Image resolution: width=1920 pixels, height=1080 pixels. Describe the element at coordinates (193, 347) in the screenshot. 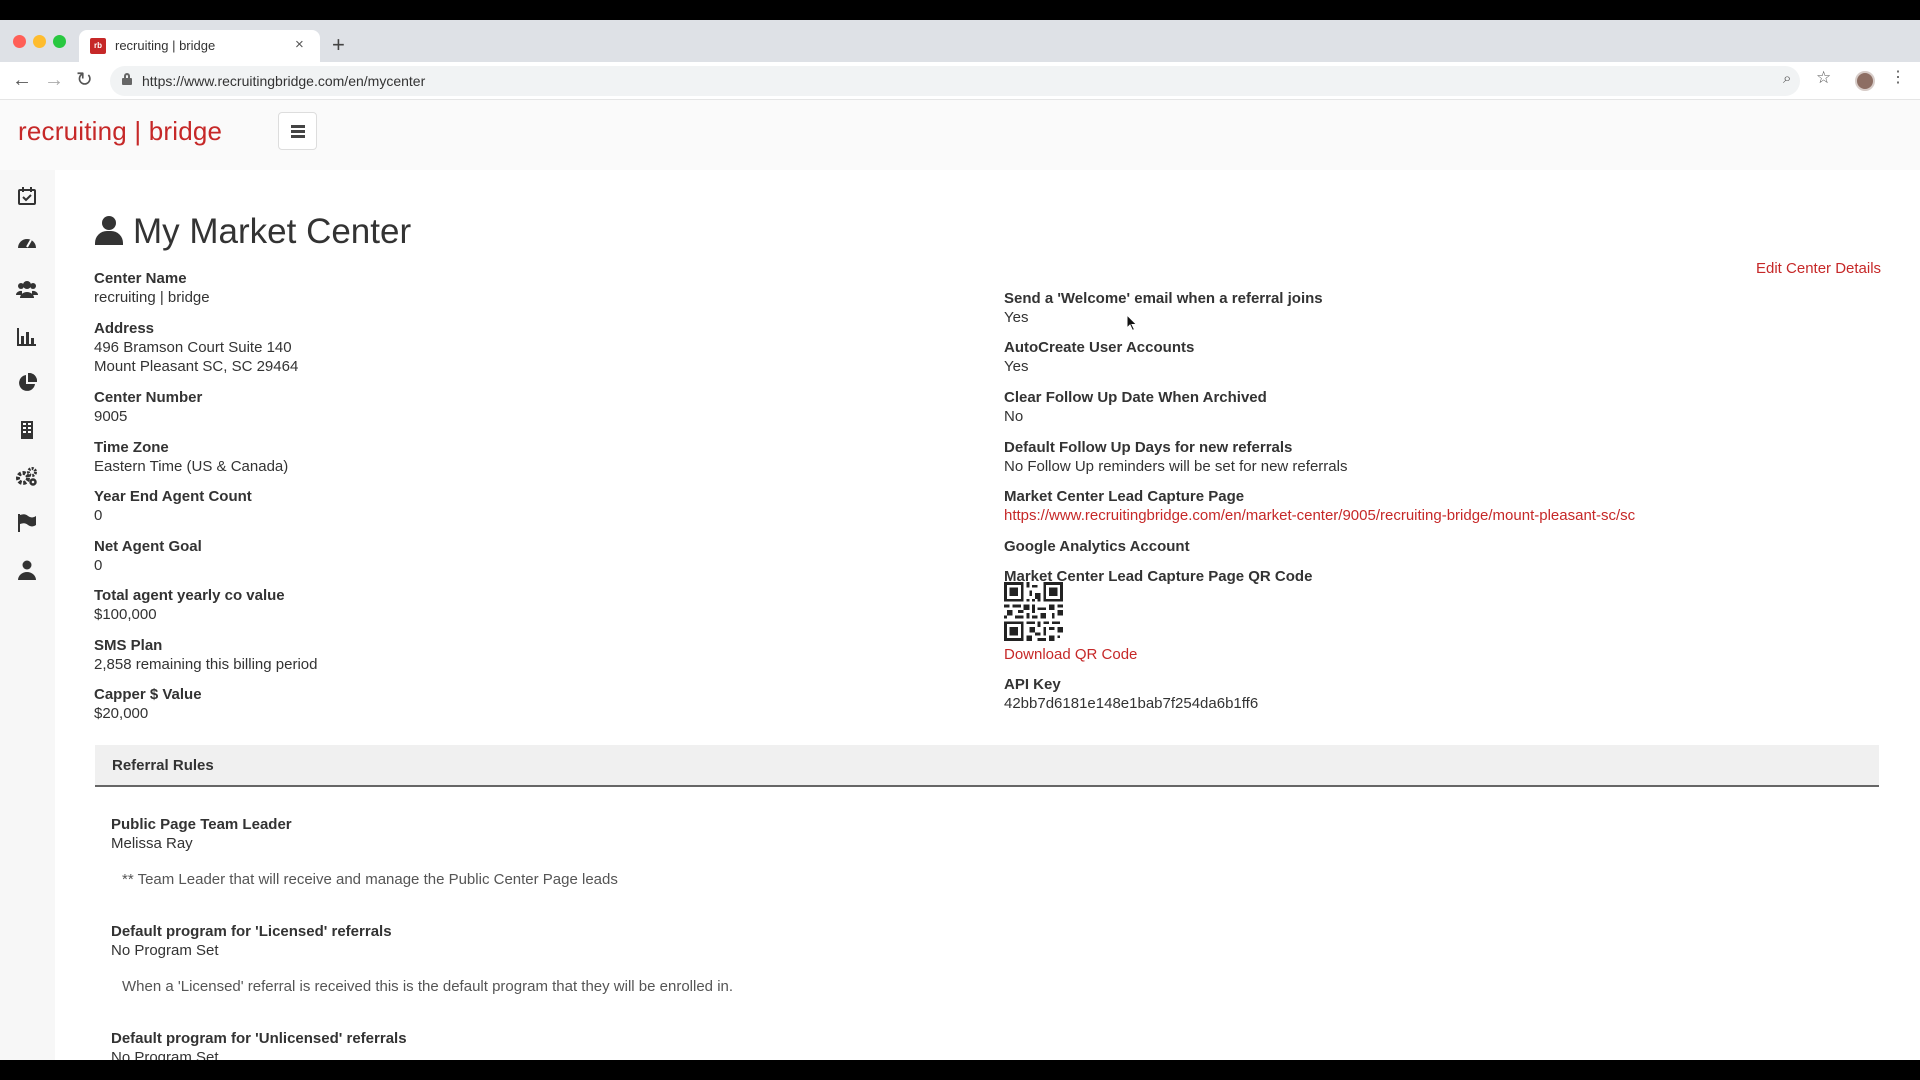

I see `field-value: 496 Bramson Court Suite 140` at that location.